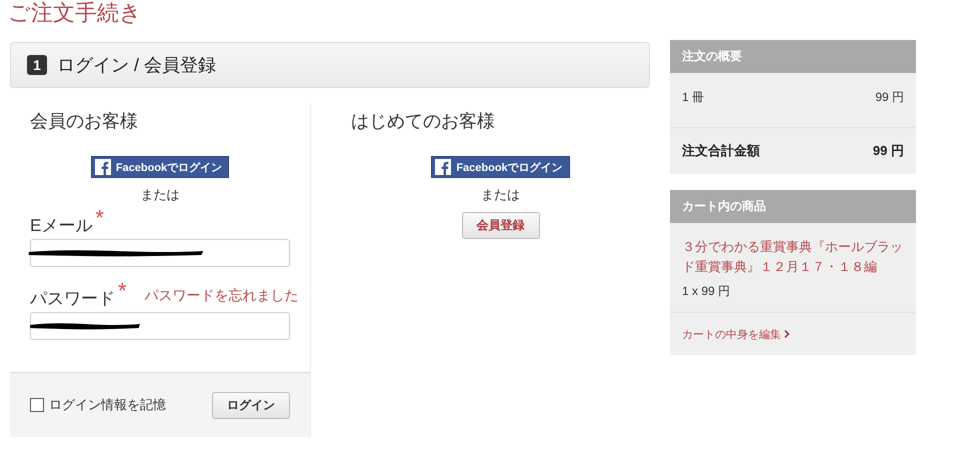 This screenshot has width=974, height=453. What do you see at coordinates (251, 405) in the screenshot?
I see `login-button: ログイン` at bounding box center [251, 405].